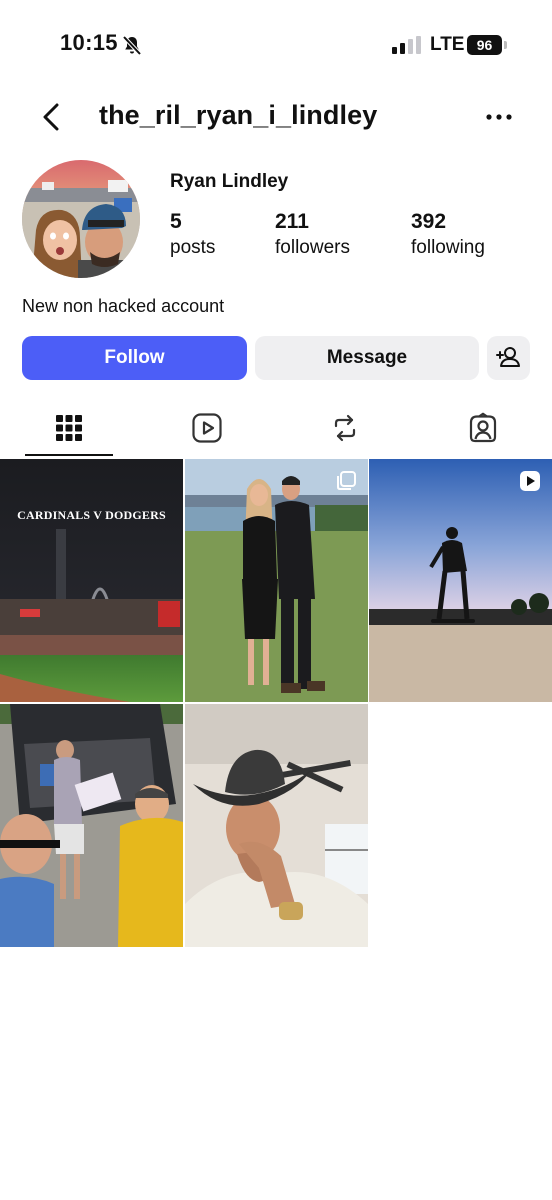 This screenshot has height=1200, width=552. I want to click on reposts-icon, so click(345, 428).